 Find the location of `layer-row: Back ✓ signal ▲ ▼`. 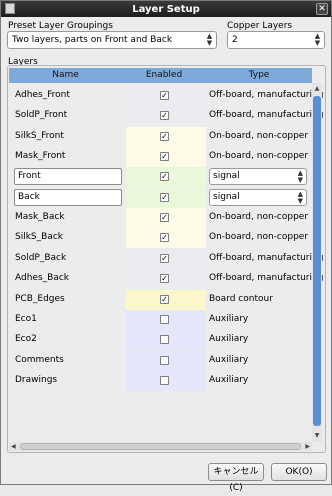

layer-row: Back ✓ signal ▲ ▼ is located at coordinates (160, 197).